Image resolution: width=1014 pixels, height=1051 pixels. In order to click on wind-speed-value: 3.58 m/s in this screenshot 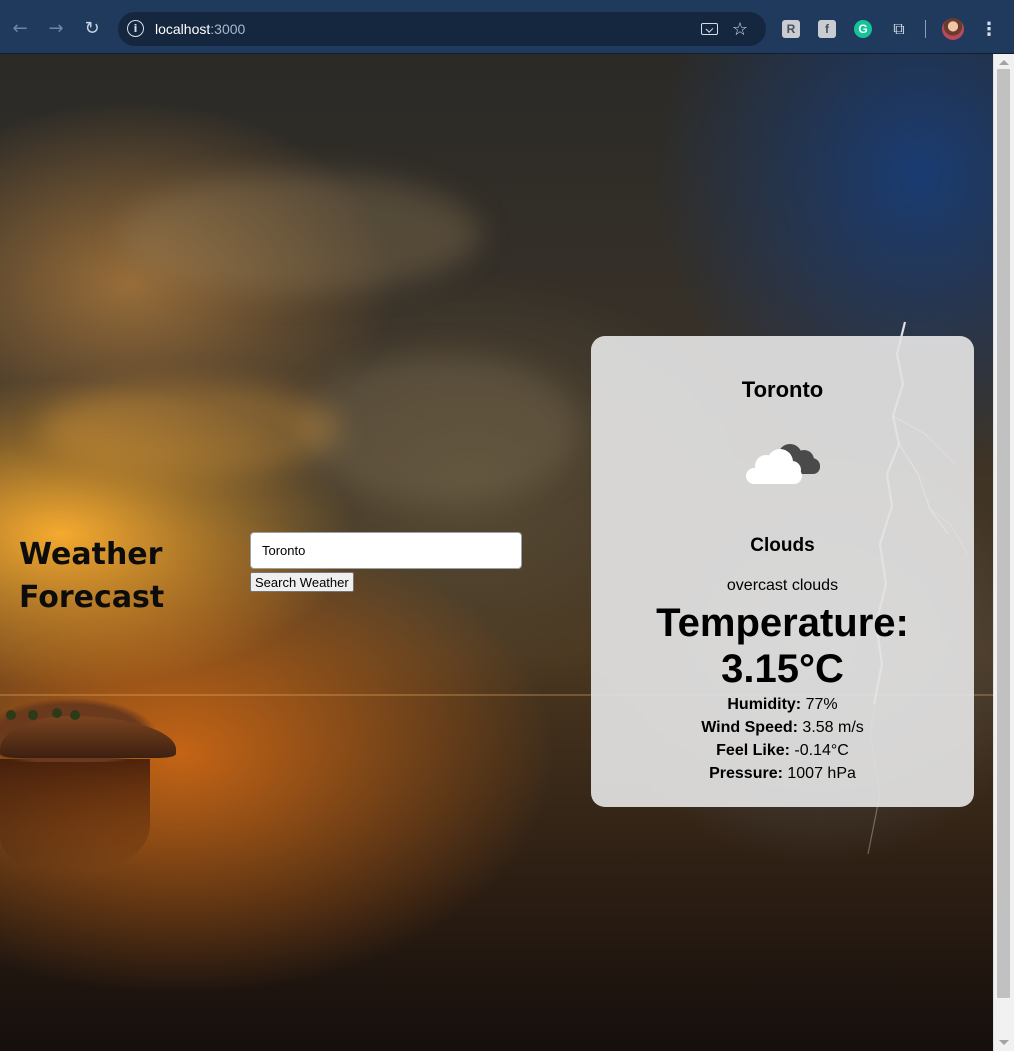, I will do `click(833, 727)`.